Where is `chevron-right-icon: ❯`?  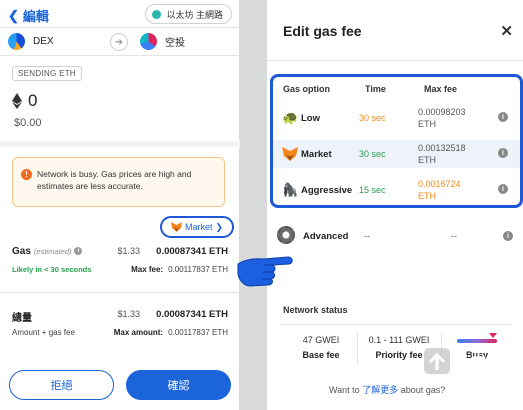 chevron-right-icon: ❯ is located at coordinates (219, 226).